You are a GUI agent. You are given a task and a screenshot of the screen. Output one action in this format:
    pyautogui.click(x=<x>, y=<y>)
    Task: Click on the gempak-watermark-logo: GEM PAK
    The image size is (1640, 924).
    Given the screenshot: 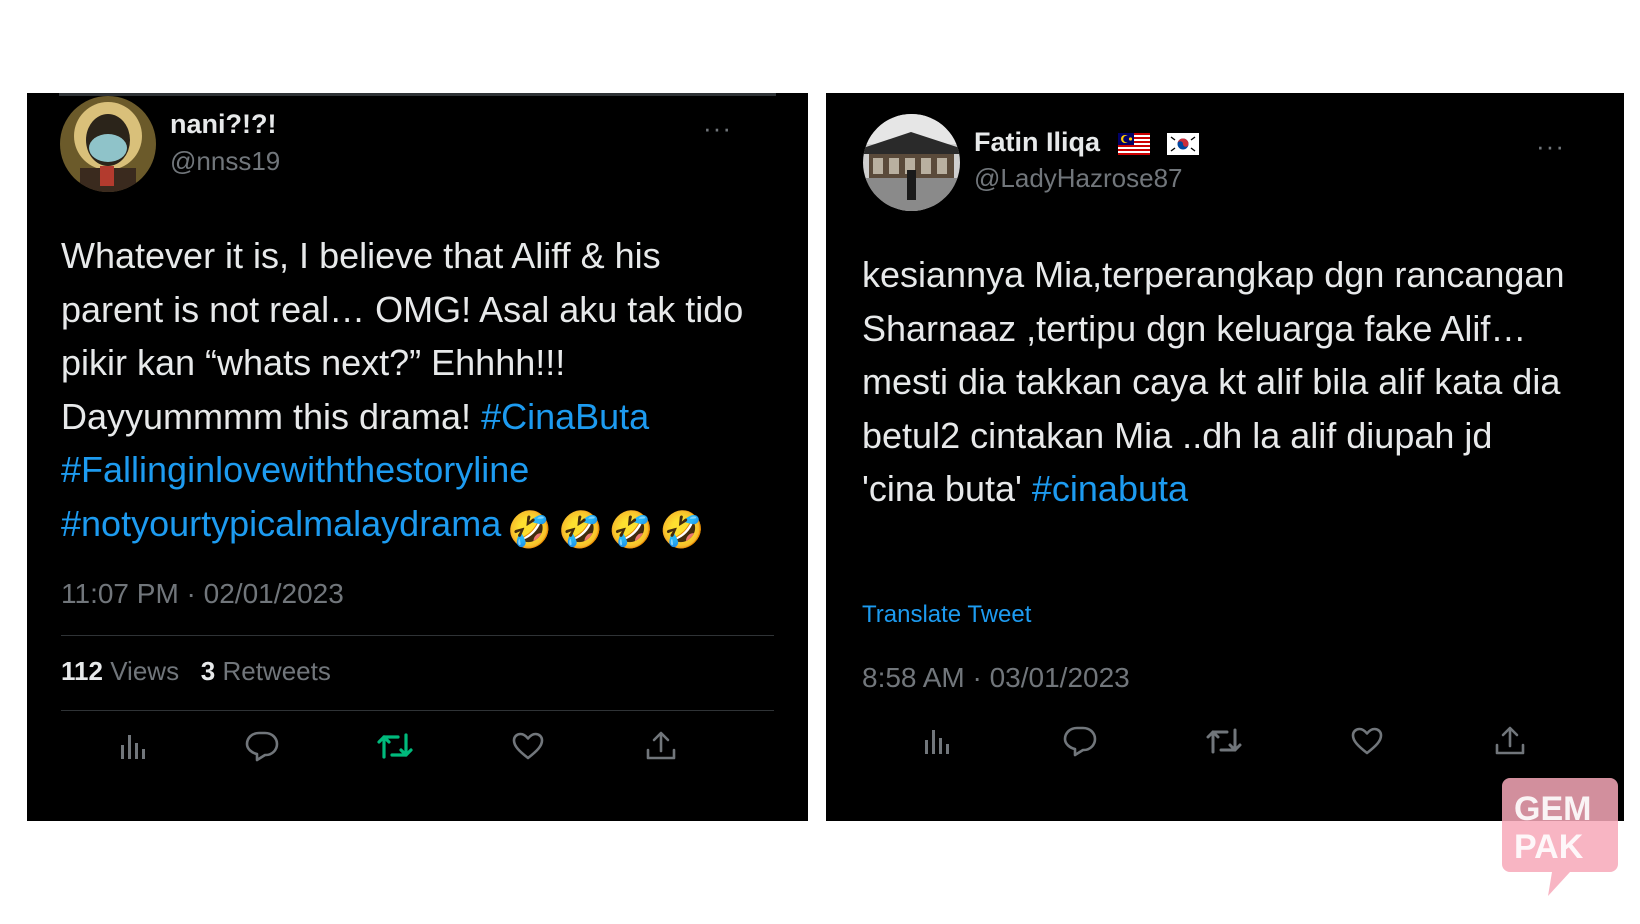 What is the action you would take?
    pyautogui.click(x=1560, y=835)
    